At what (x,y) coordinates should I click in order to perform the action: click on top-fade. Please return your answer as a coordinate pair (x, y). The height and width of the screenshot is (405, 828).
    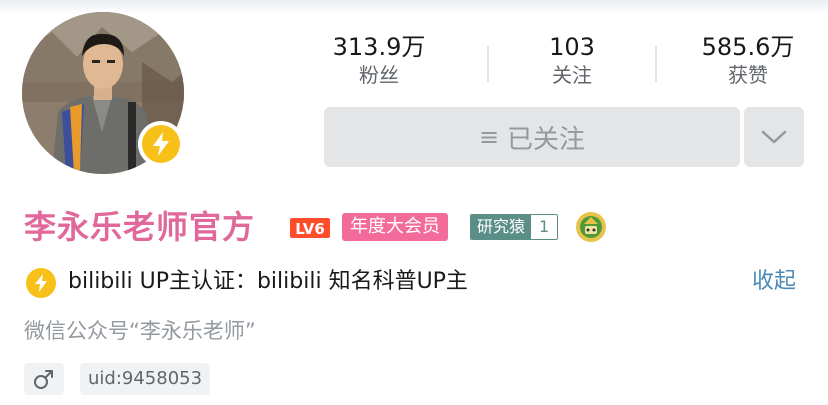
    Looking at the image, I should click on (414, 7).